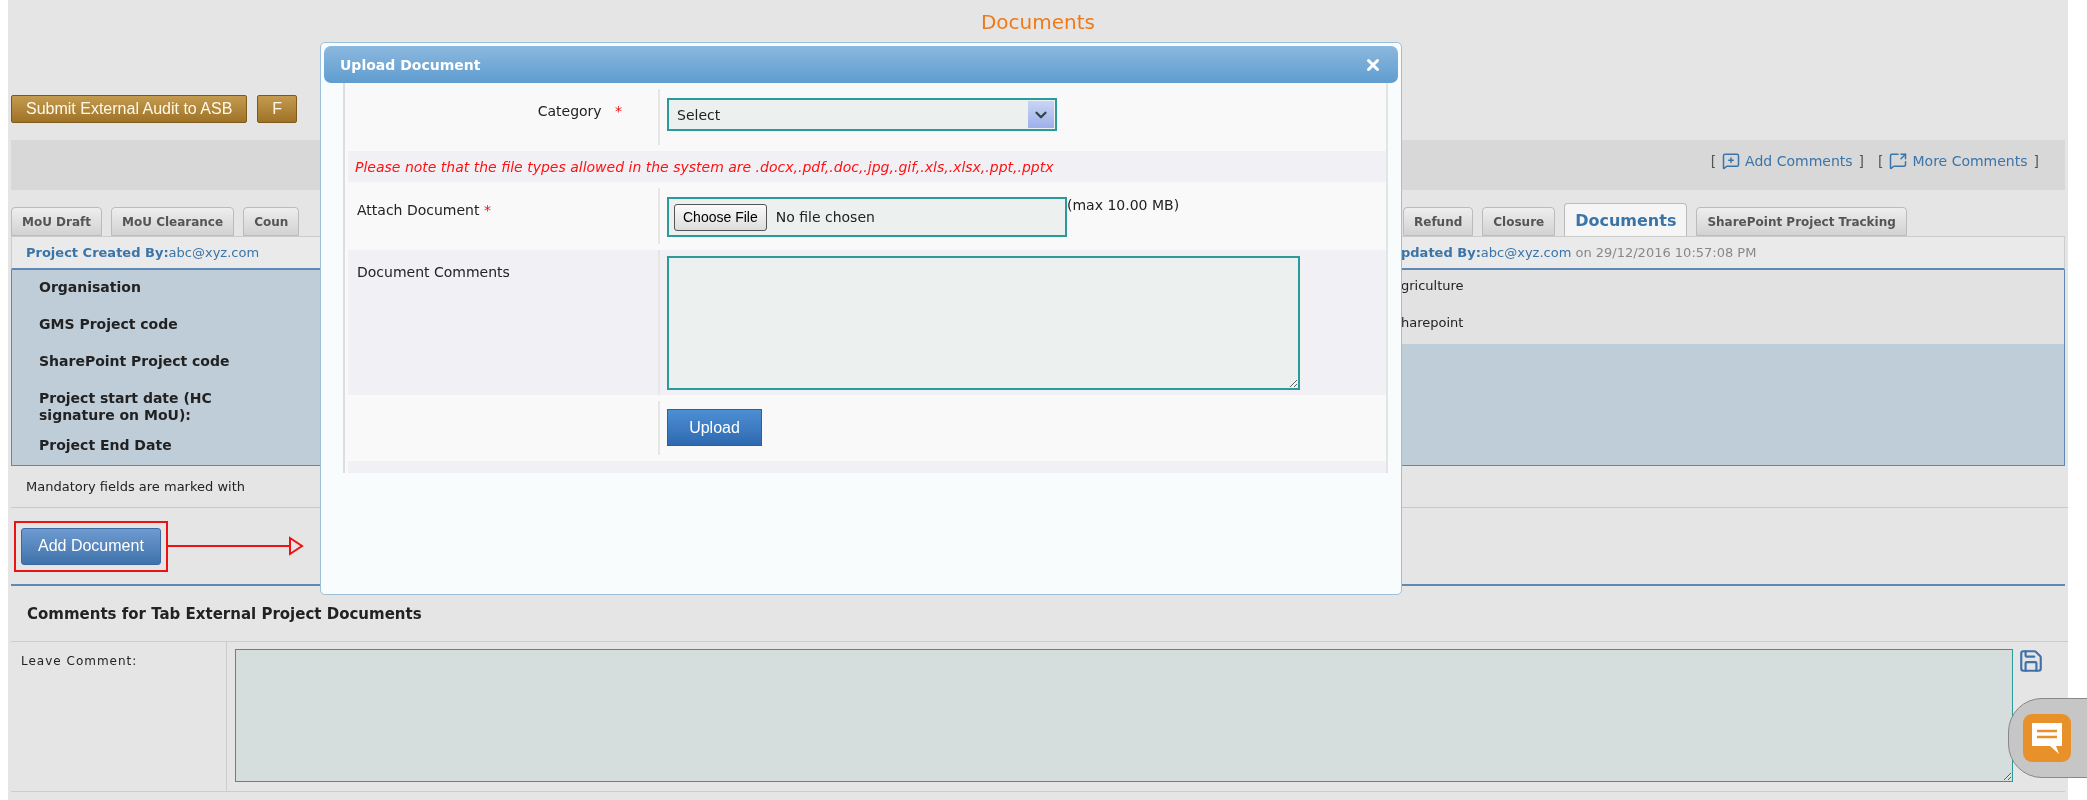 The height and width of the screenshot is (800, 2087). I want to click on field-label: Attach Document *, so click(504, 216).